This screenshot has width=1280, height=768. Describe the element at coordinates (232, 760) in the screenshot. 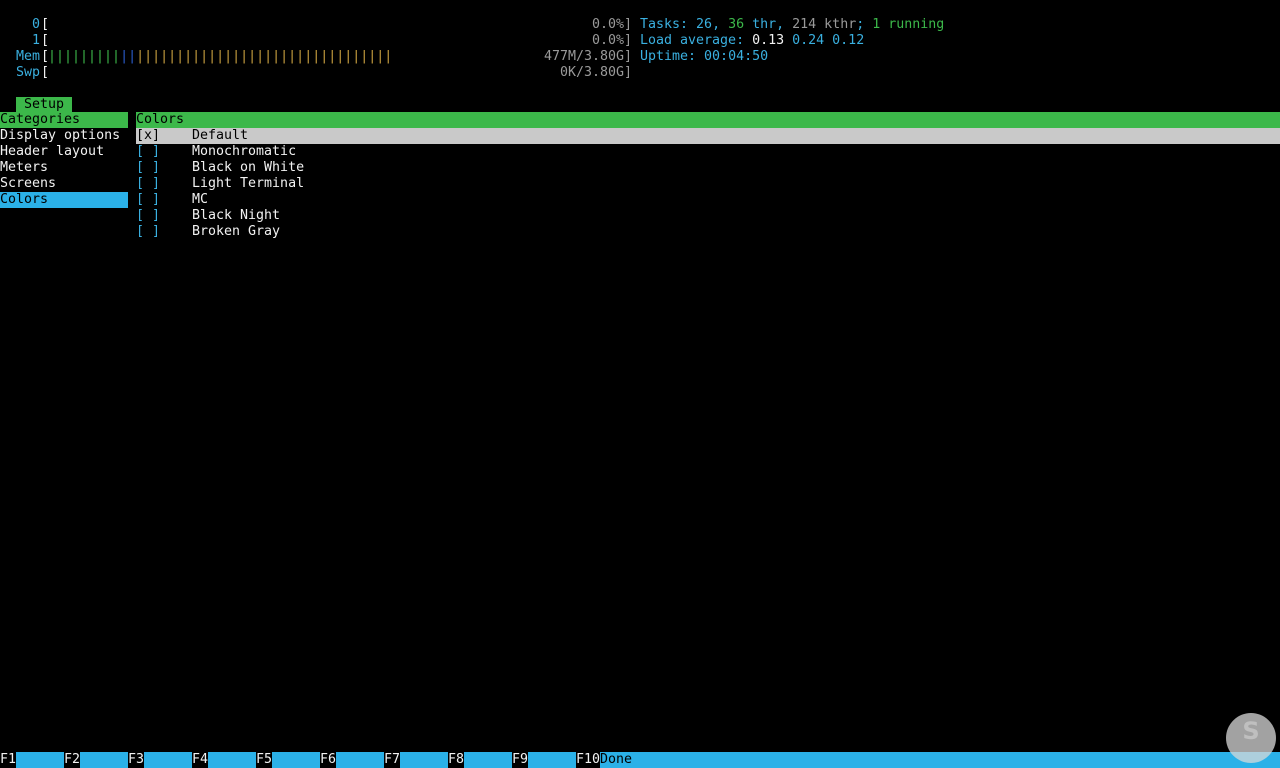

I see `f4-label` at that location.